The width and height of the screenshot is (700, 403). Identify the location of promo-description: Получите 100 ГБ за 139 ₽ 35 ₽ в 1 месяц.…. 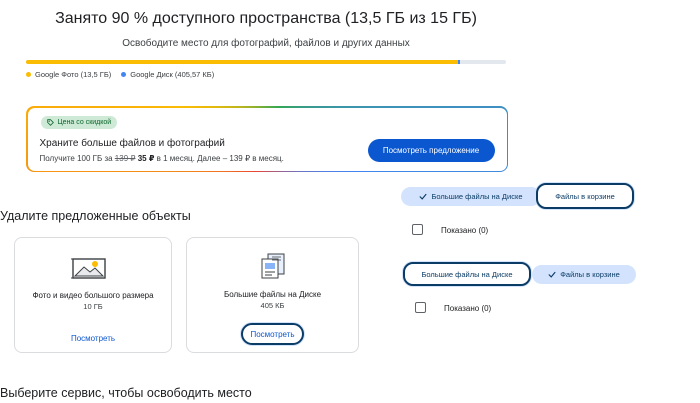
(162, 158).